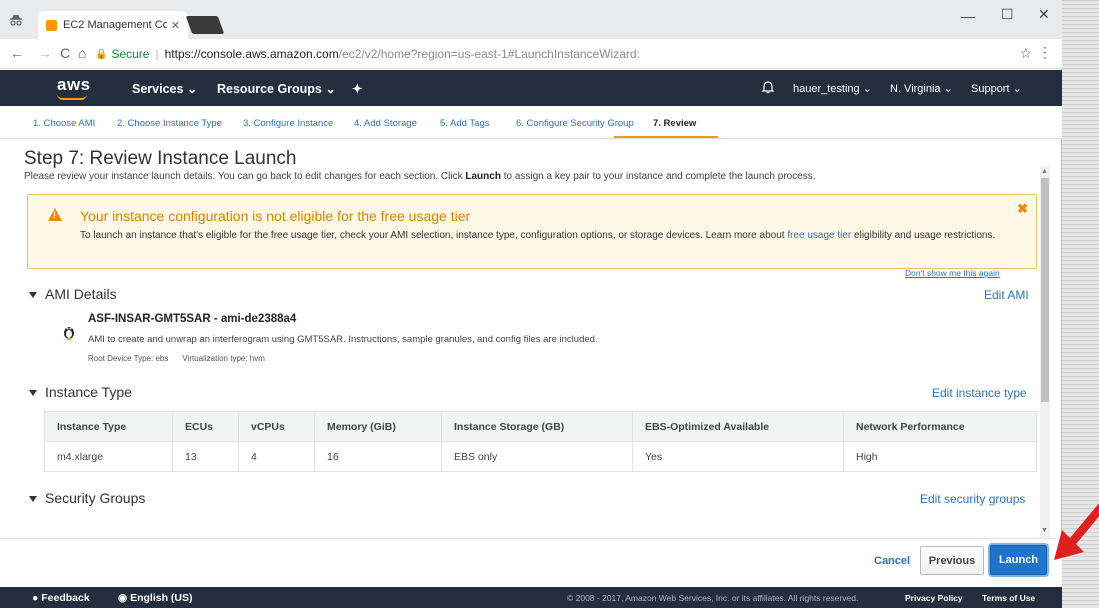 Image resolution: width=1099 pixels, height=608 pixels. What do you see at coordinates (531, 562) in the screenshot?
I see `action-bar: Cancel Previous Launch` at bounding box center [531, 562].